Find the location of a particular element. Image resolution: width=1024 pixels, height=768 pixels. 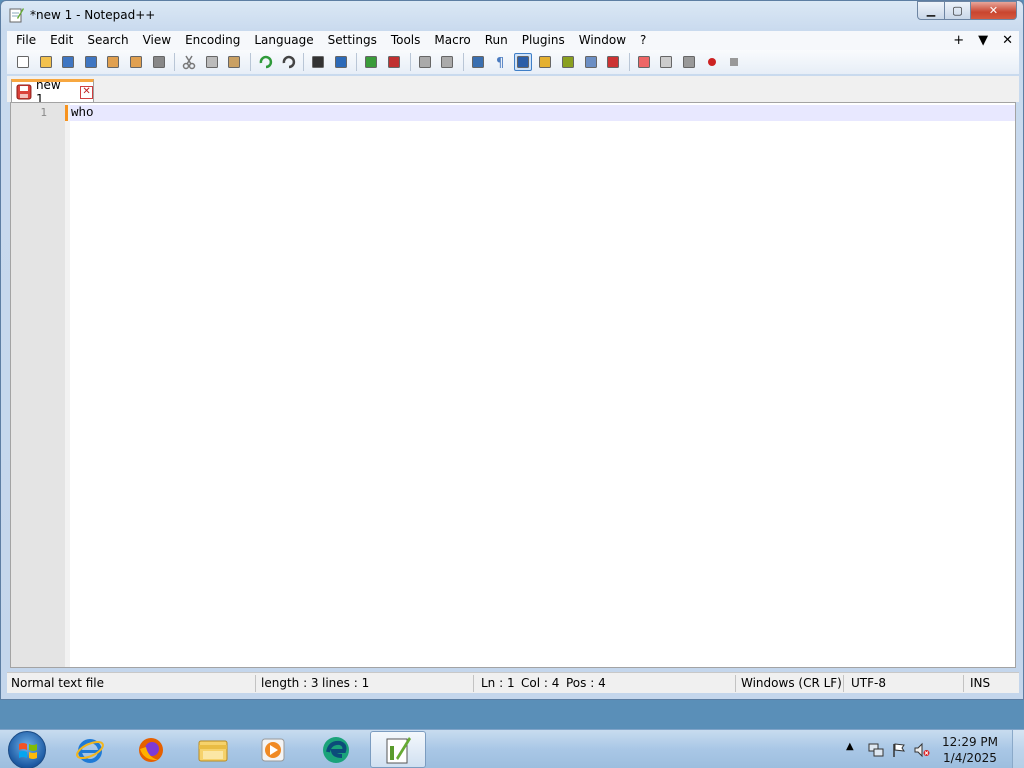

status-col: Col : 4 is located at coordinates (540, 683).